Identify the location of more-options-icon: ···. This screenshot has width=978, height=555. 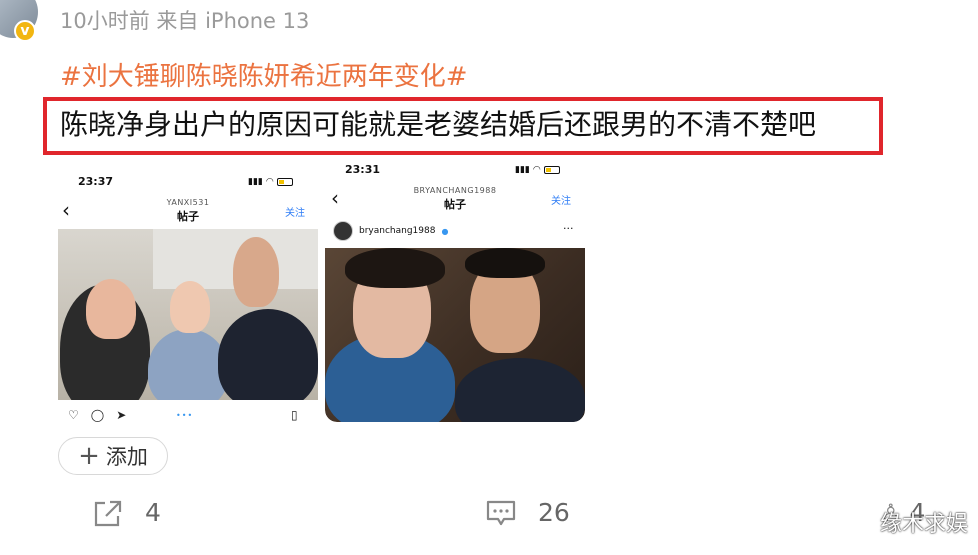
(568, 228).